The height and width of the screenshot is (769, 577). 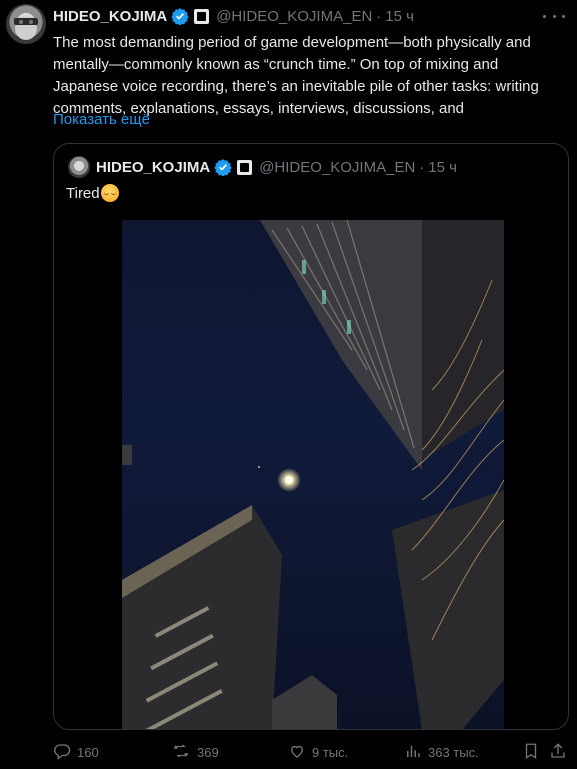 I want to click on quote-author-handle: @HIDEO_KOJIMA_EN, so click(x=337, y=167).